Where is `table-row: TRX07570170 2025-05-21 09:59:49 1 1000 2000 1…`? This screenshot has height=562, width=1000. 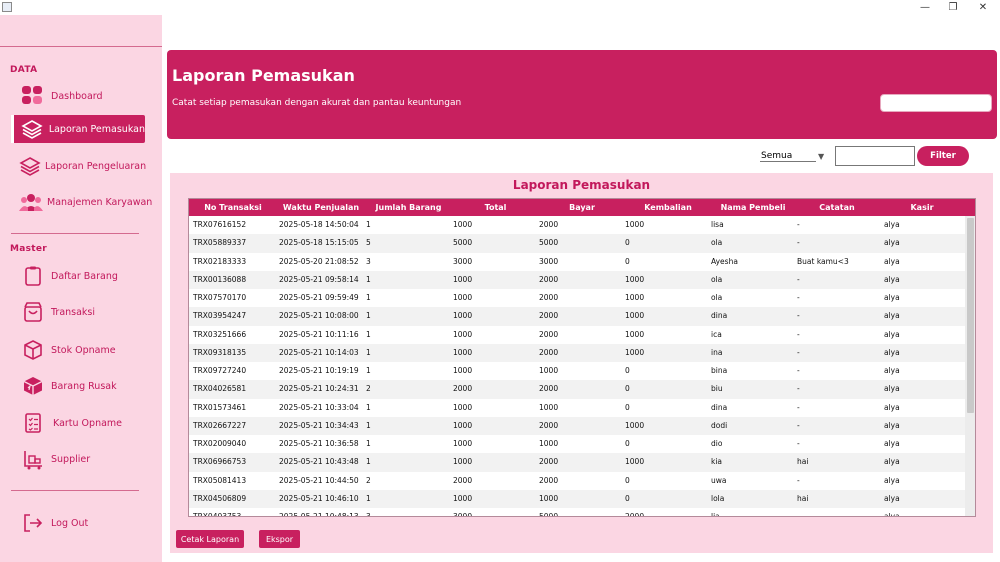
table-row: TRX07570170 2025-05-21 09:59:49 1 1000 2000 1… is located at coordinates (577, 298).